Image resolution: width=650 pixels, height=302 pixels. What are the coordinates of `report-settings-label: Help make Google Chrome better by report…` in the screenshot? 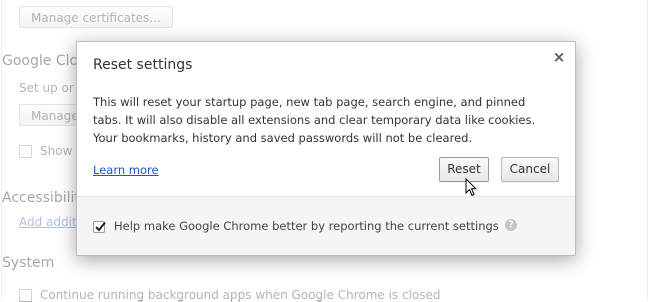 It's located at (306, 226).